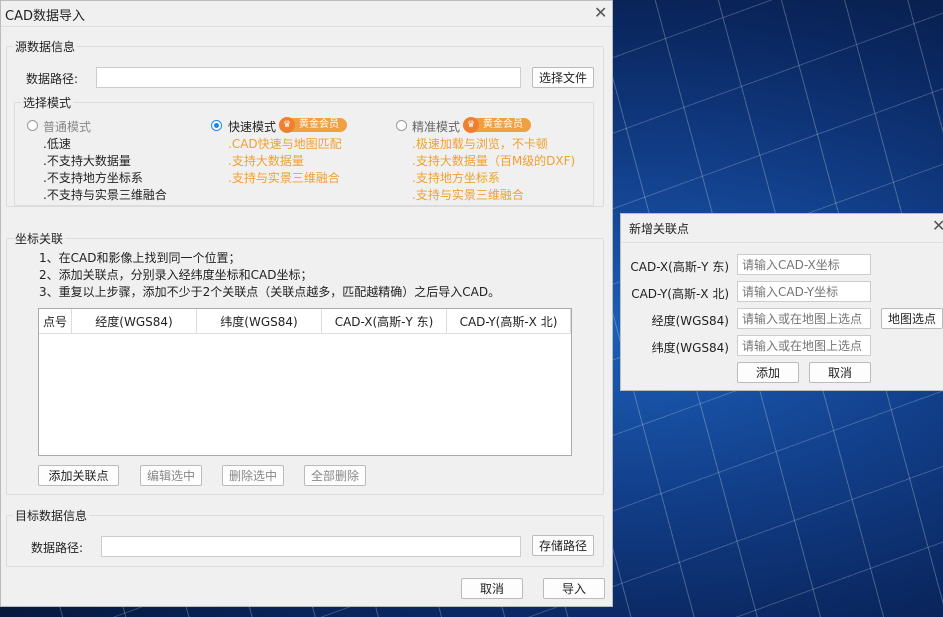 This screenshot has width=943, height=617. I want to click on cad-x-input, so click(804, 264).